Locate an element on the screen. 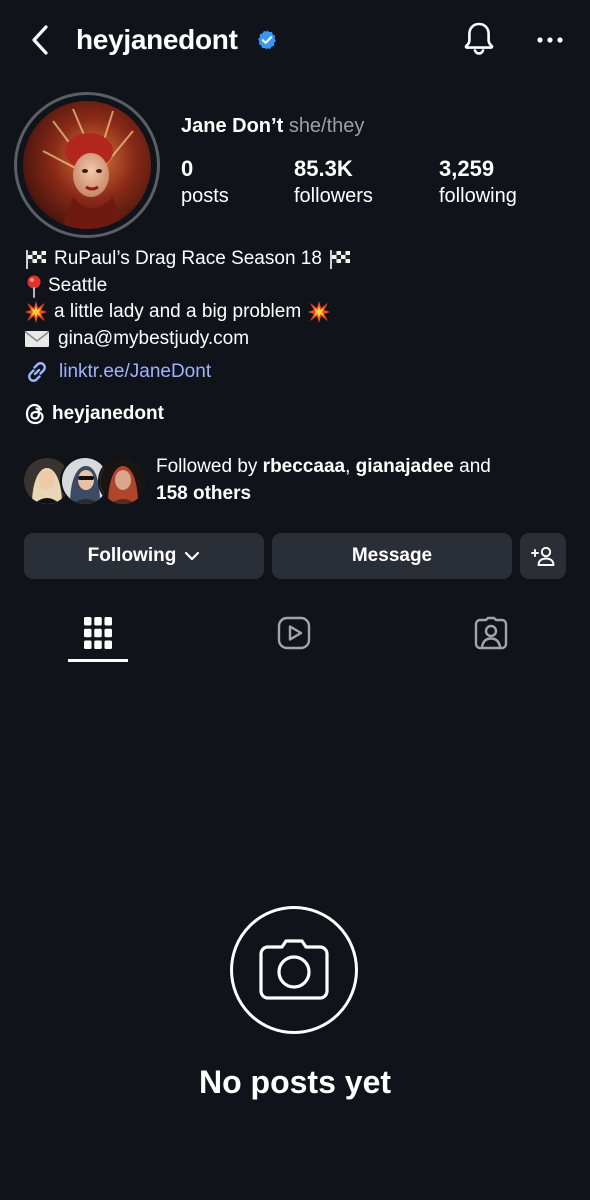 This screenshot has width=590, height=1200. avatar-image is located at coordinates (87, 165).